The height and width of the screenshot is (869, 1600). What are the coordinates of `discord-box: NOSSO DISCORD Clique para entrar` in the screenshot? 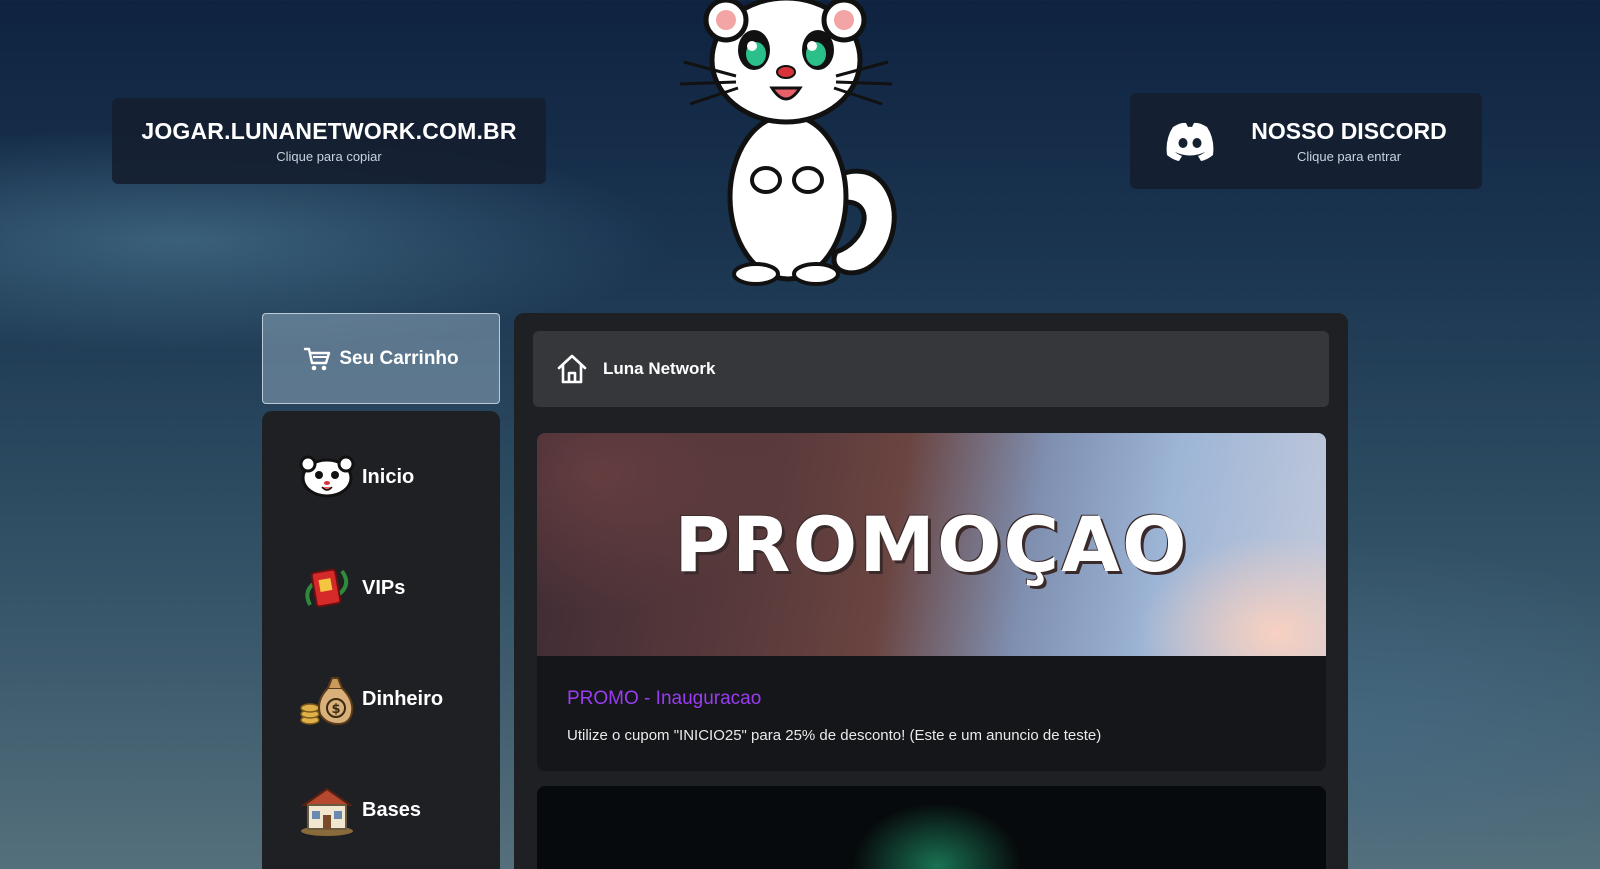 It's located at (1306, 141).